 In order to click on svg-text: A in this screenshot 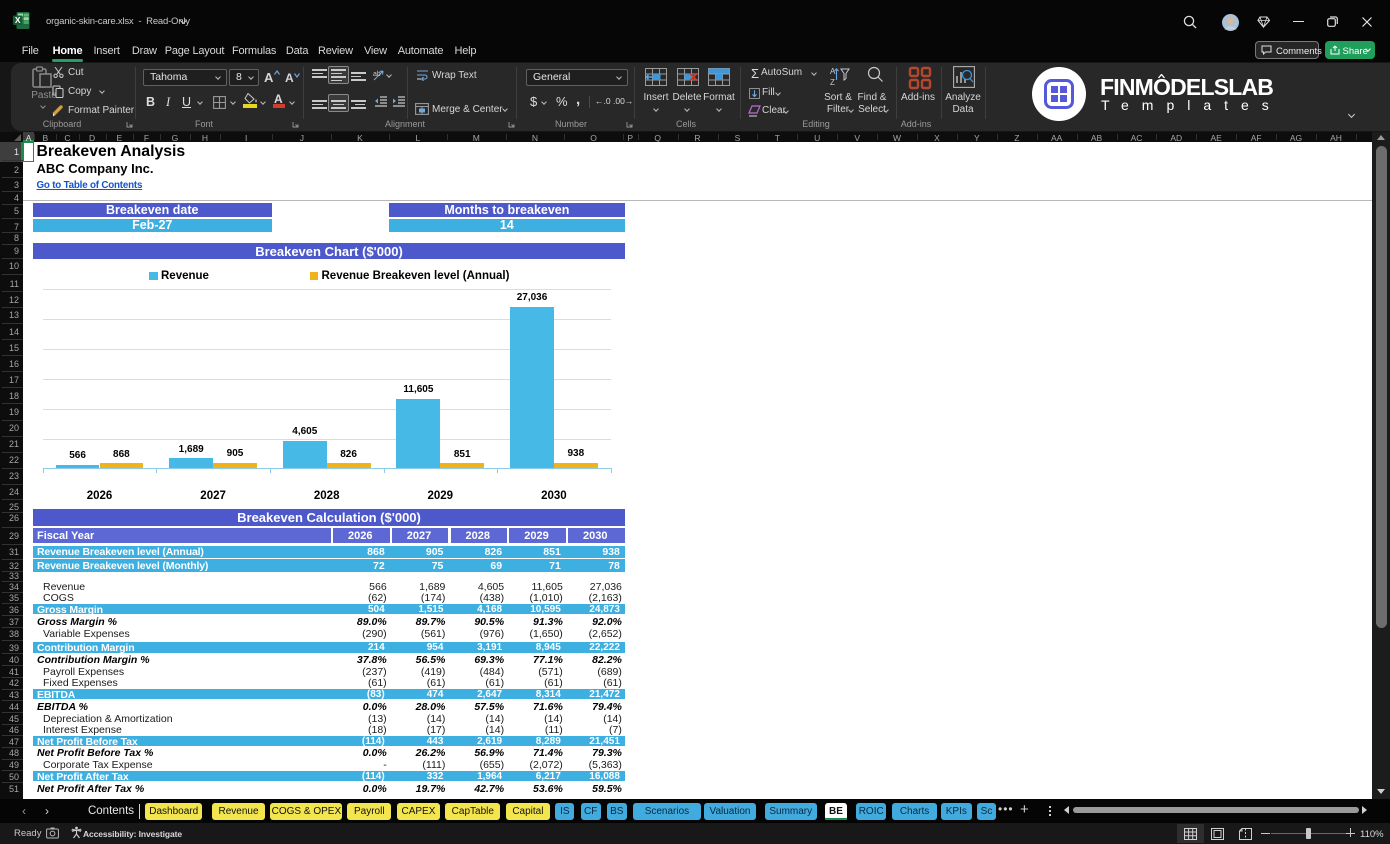, I will do `click(833, 71)`.